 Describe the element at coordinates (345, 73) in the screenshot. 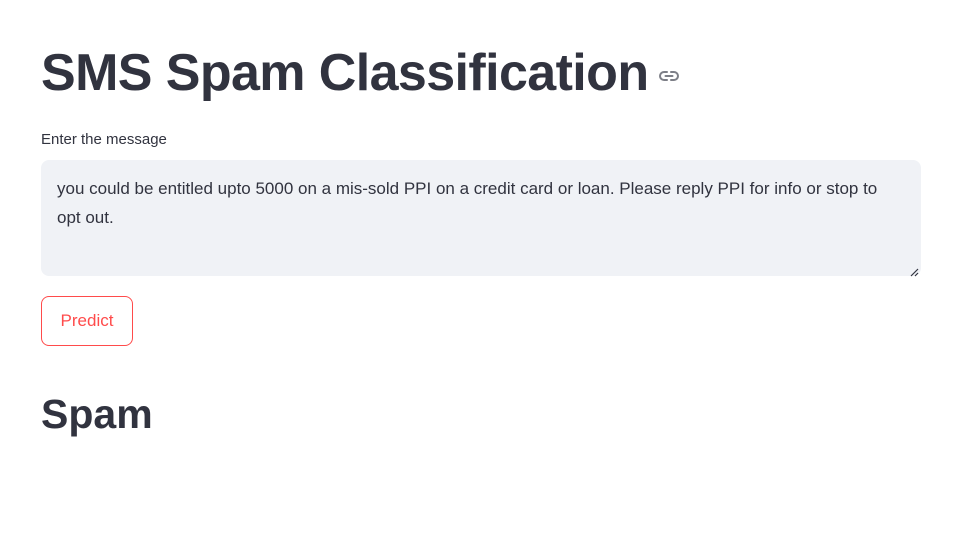

I see `page-title: SMS Spam Classification` at that location.